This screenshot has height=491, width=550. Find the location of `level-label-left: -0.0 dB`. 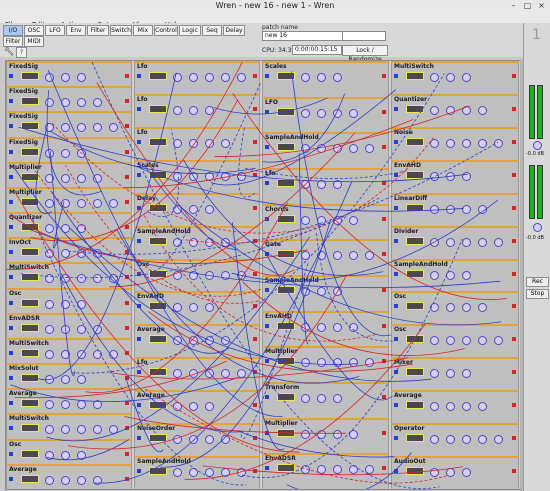

level-label-left: -0.0 dB is located at coordinates (535, 154).